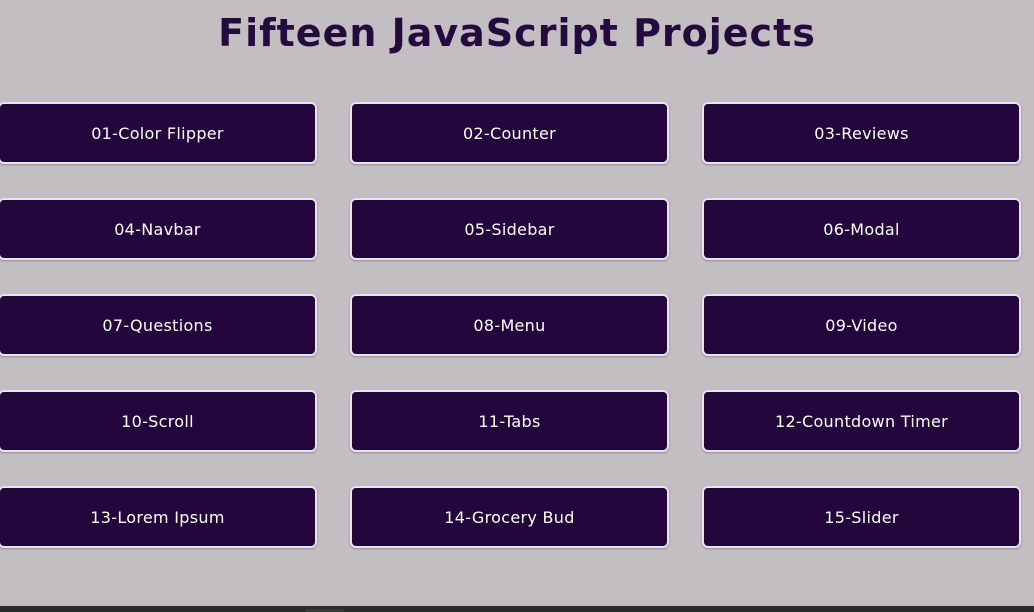 This screenshot has width=1034, height=612. What do you see at coordinates (861, 325) in the screenshot?
I see `project-link-video: 09-Video` at bounding box center [861, 325].